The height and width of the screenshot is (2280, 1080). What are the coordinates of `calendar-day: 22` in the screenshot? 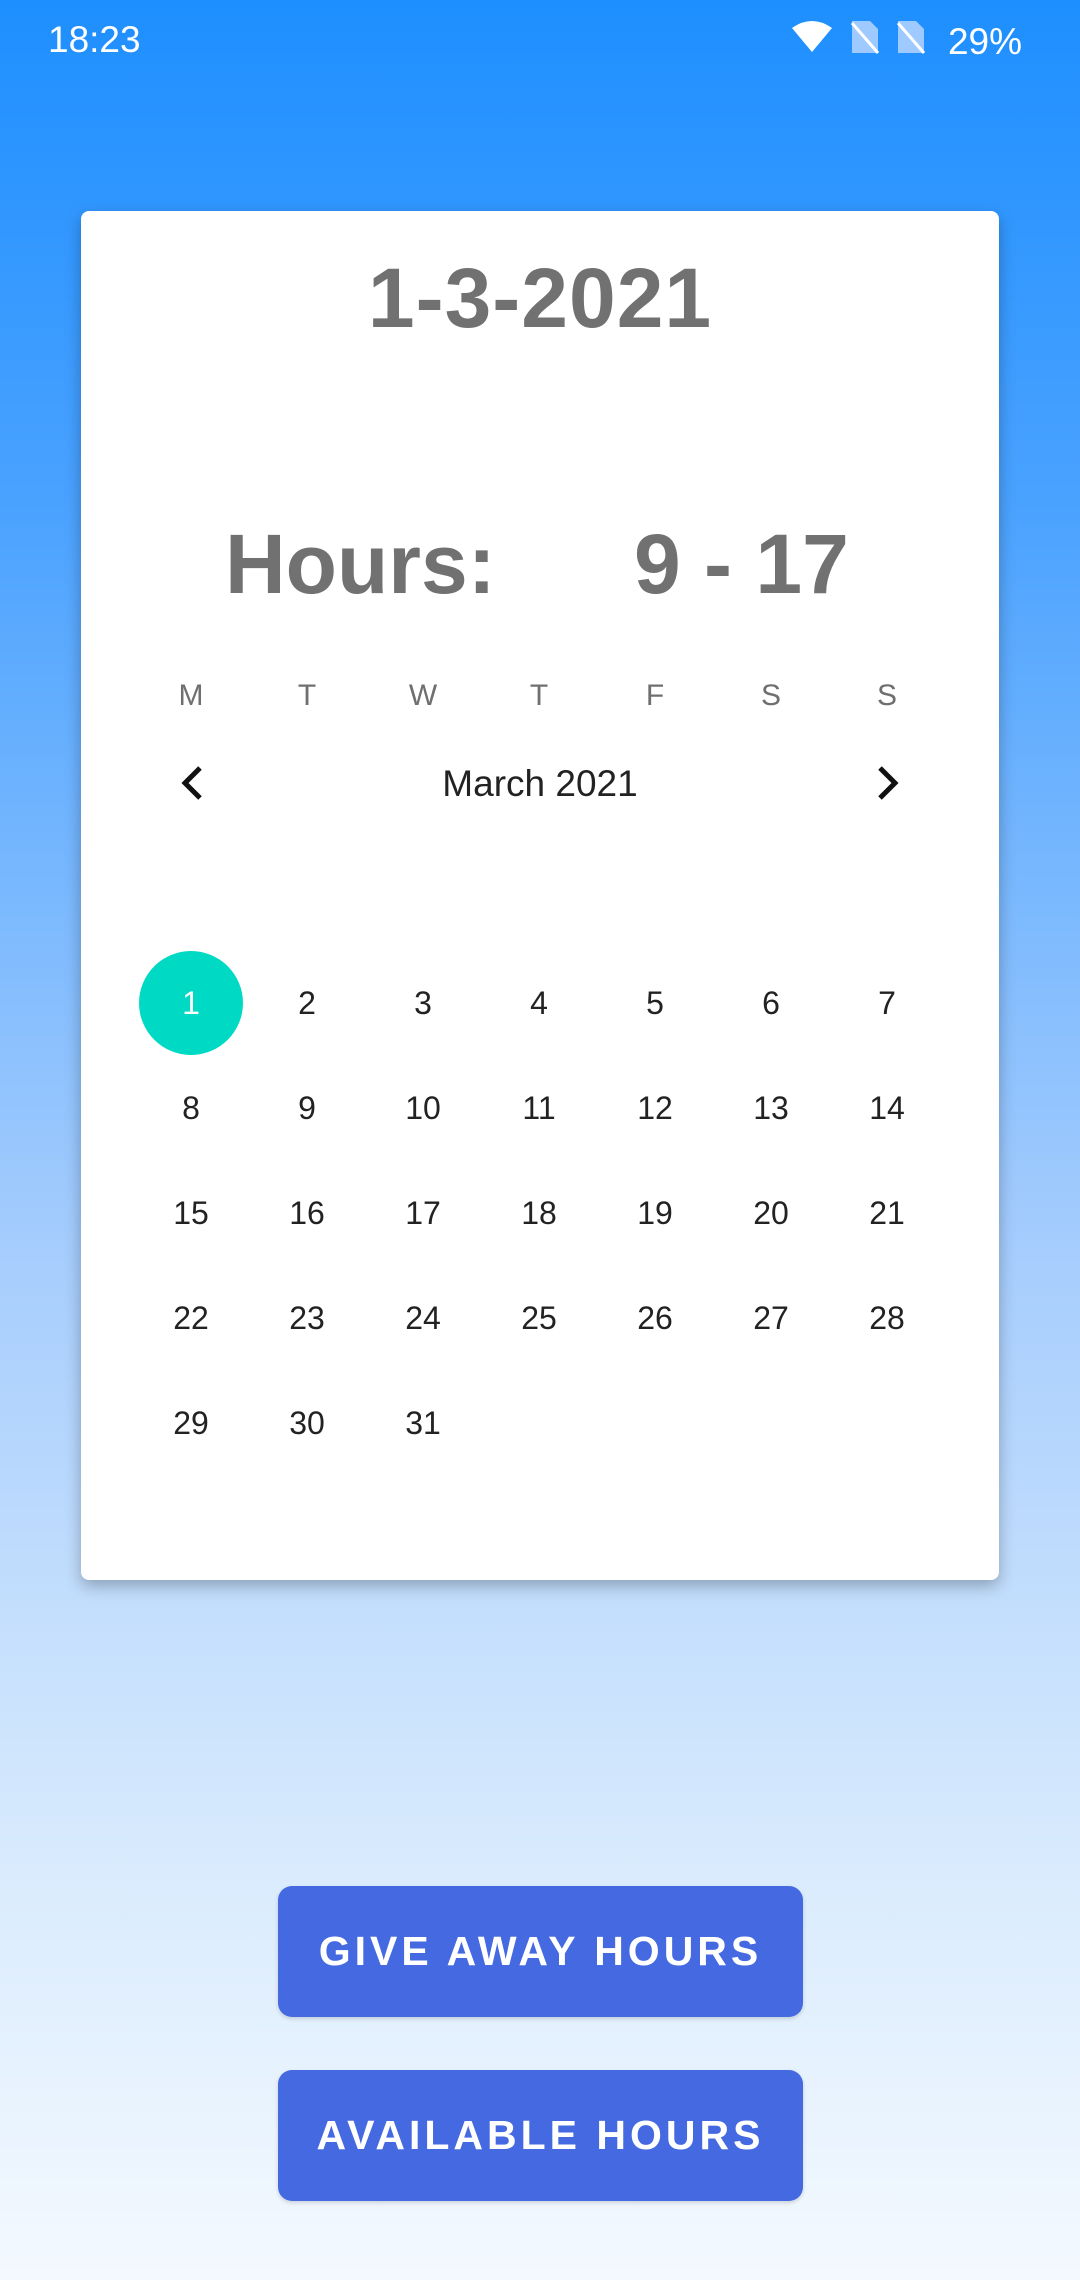 It's located at (191, 1318).